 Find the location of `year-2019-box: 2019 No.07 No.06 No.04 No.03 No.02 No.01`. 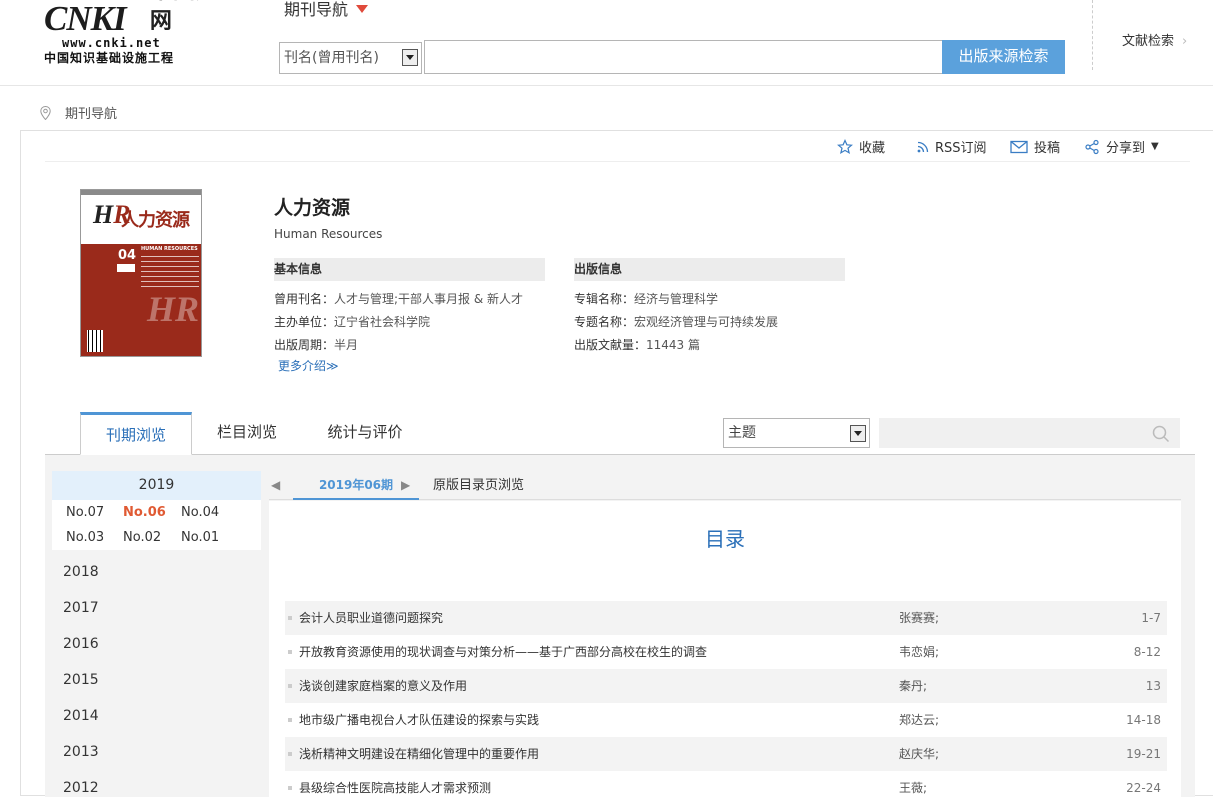

year-2019-box: 2019 No.07 No.06 No.04 No.03 No.02 No.01 is located at coordinates (156, 510).